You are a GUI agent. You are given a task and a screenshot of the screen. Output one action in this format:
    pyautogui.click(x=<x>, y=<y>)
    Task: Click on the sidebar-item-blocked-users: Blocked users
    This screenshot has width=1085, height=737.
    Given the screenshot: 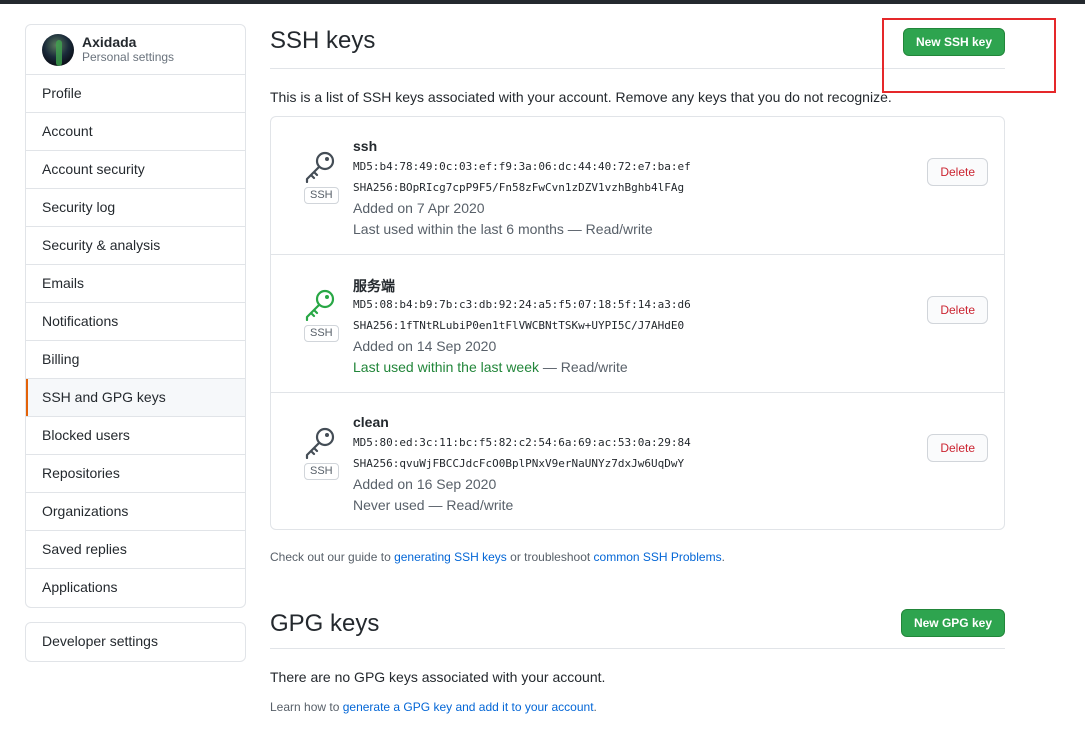 What is the action you would take?
    pyautogui.click(x=135, y=436)
    